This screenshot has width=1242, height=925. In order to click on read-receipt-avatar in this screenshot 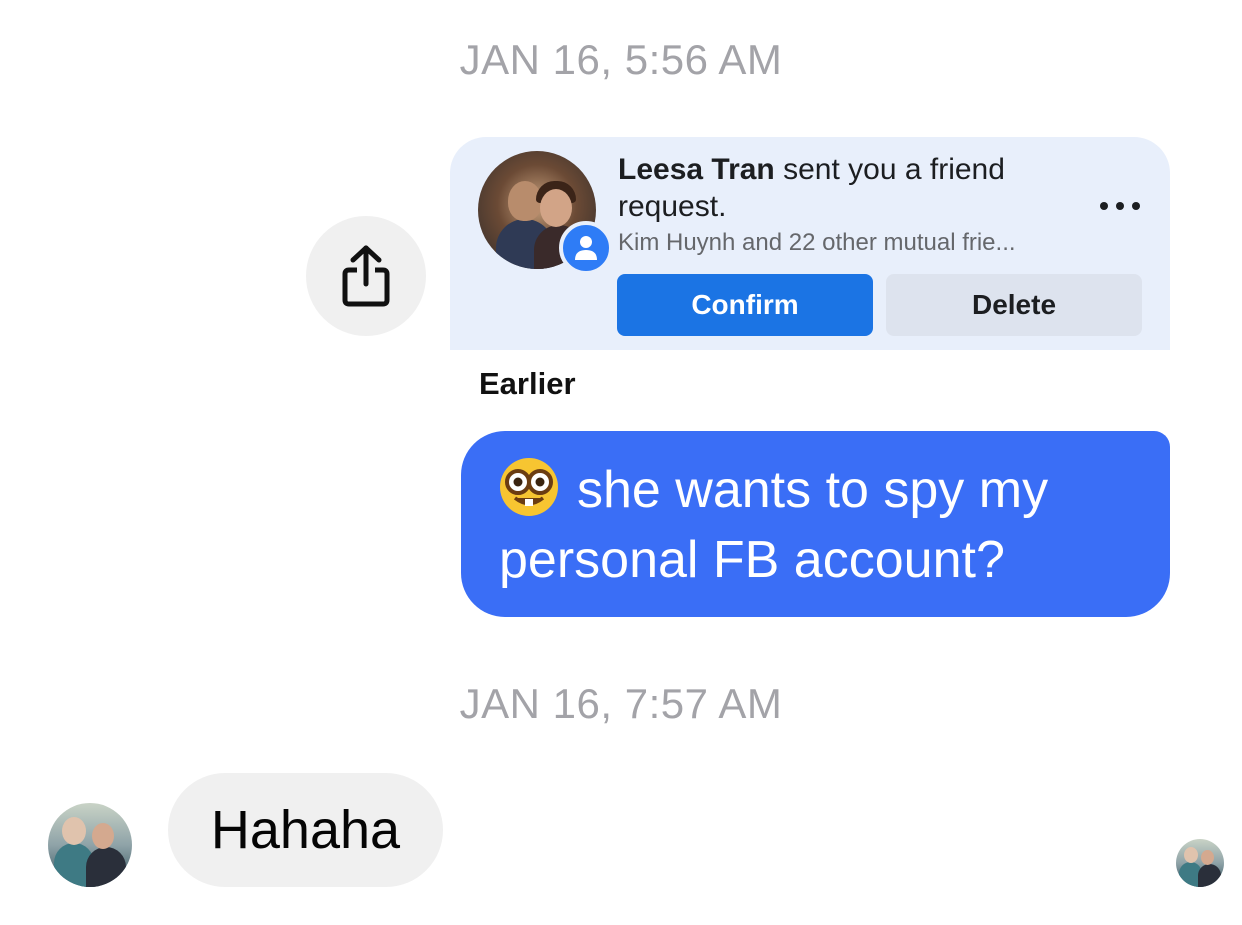, I will do `click(1200, 863)`.